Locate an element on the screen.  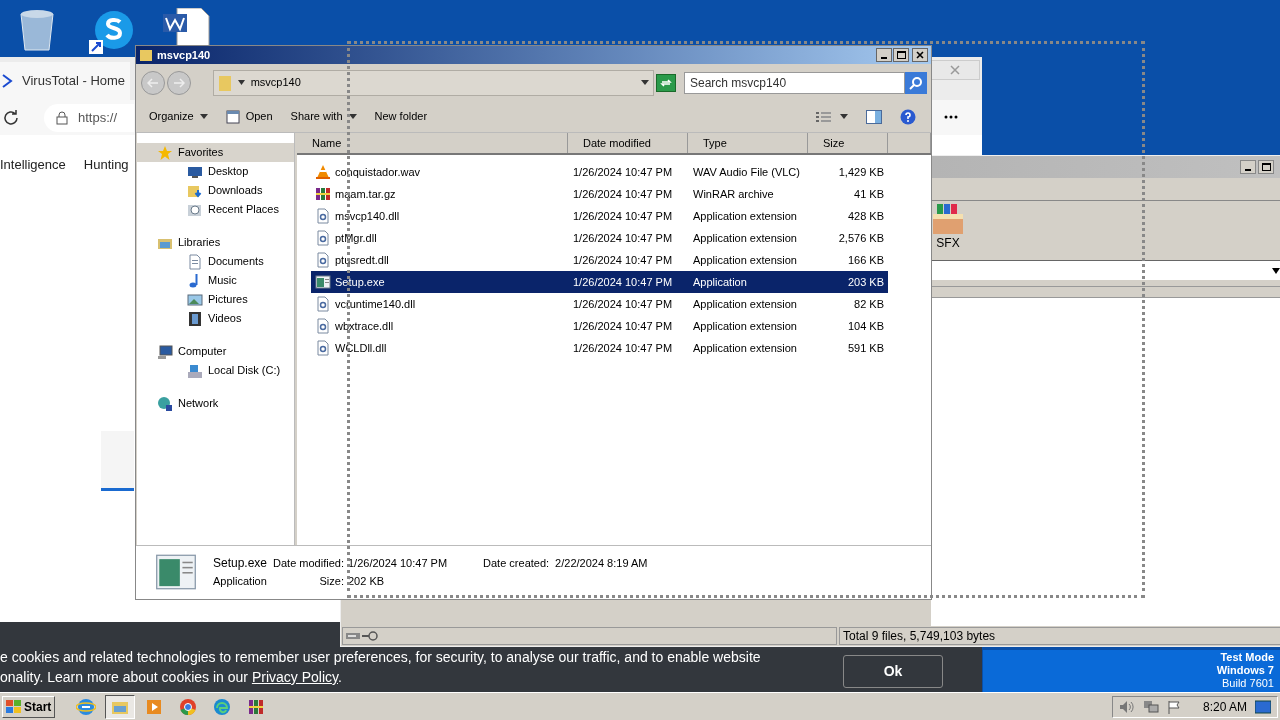
globe-icon is located at coordinates (165, 403).